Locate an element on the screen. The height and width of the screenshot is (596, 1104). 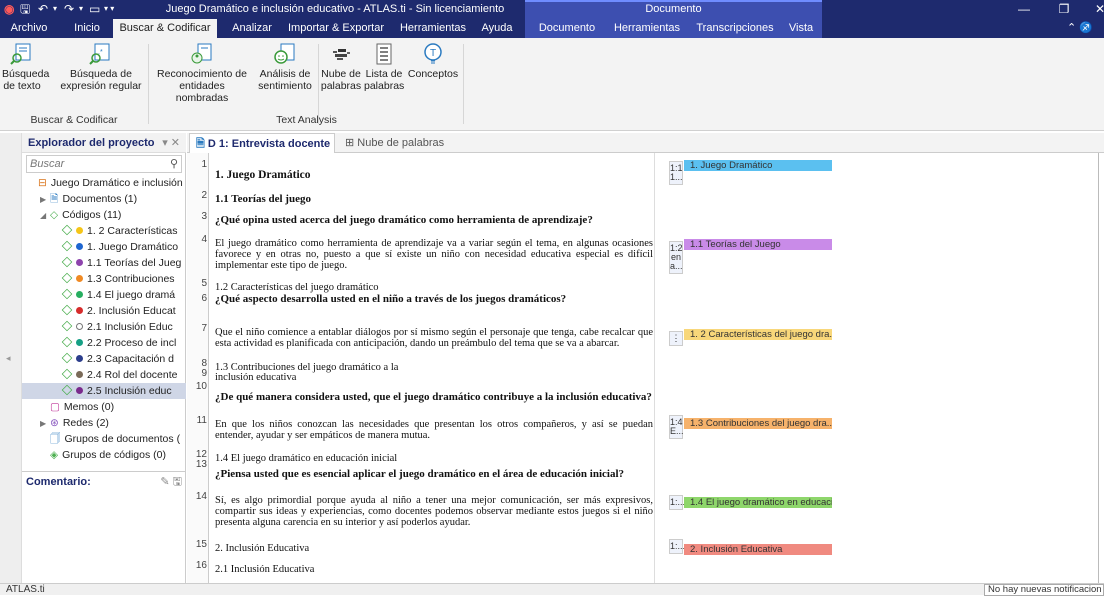
code-item: 2. Inclusión Educat is located at coordinates (104, 311).